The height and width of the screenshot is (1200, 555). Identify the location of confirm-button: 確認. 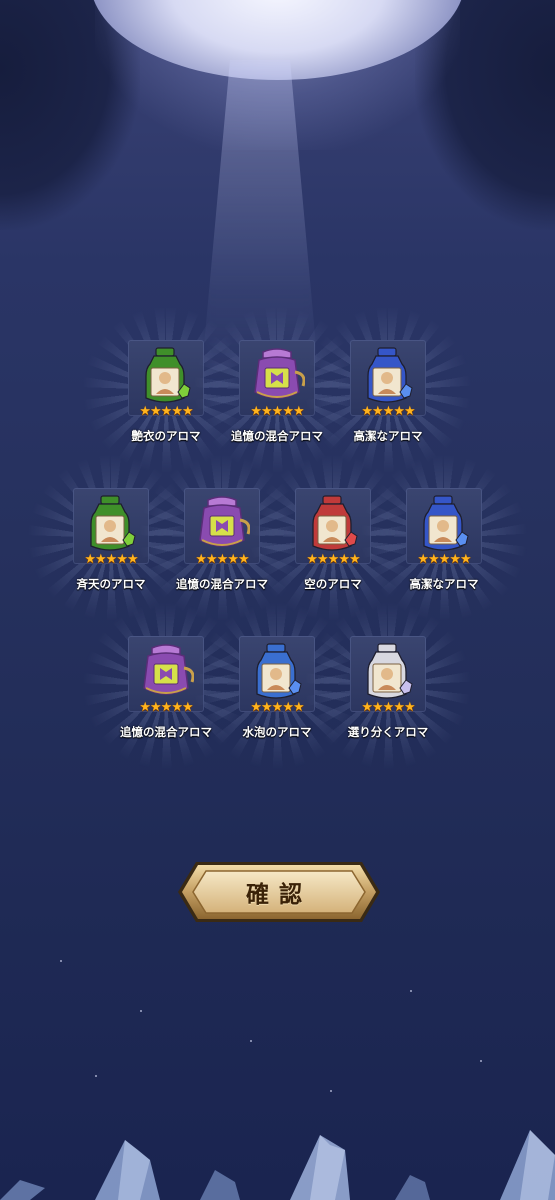
(279, 892).